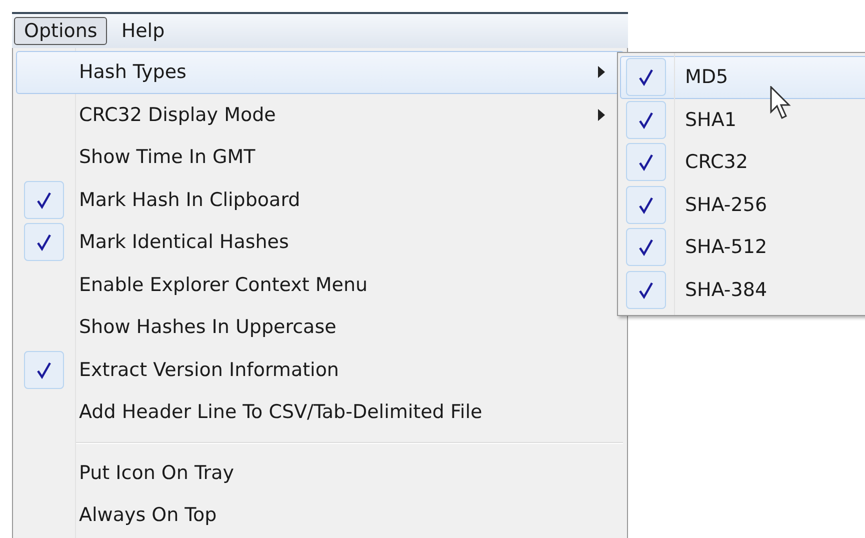  Describe the element at coordinates (320, 72) in the screenshot. I see `menu-item: Hash Types` at that location.